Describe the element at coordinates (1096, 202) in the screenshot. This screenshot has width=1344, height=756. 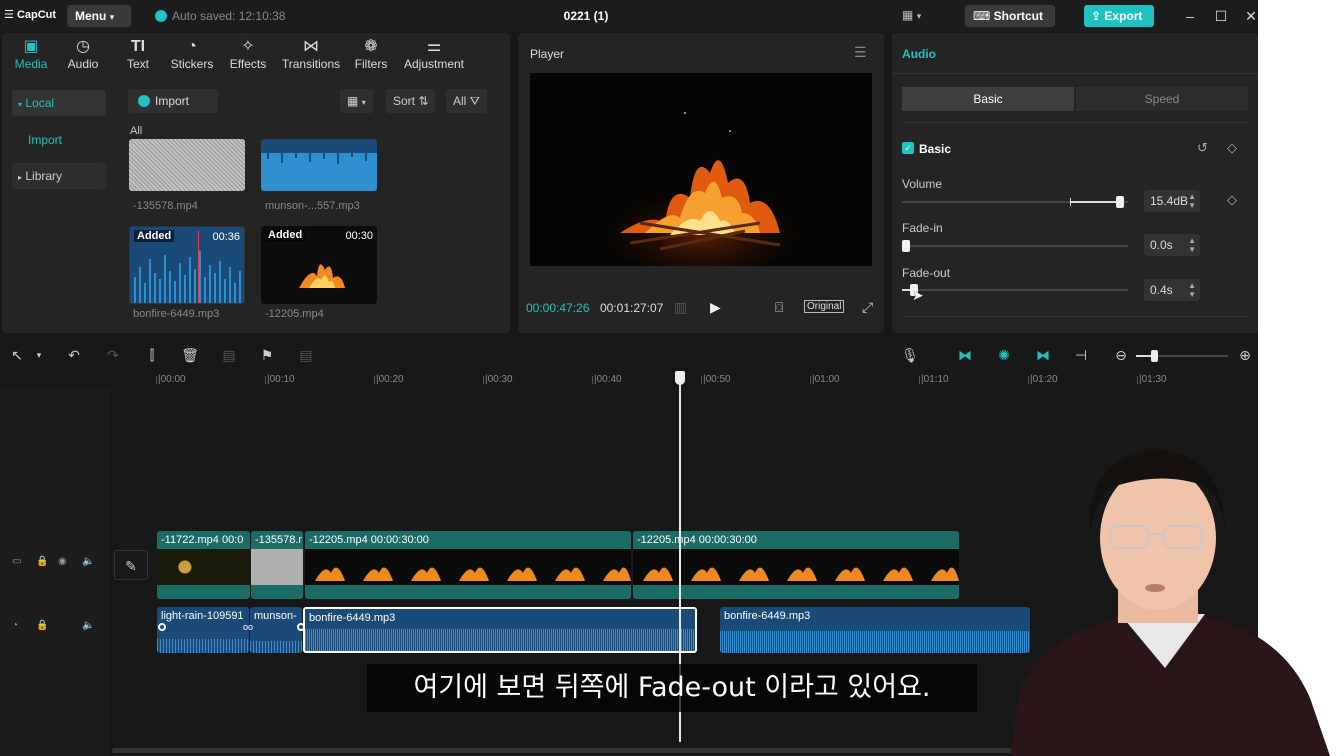
I see `volume-fill` at that location.